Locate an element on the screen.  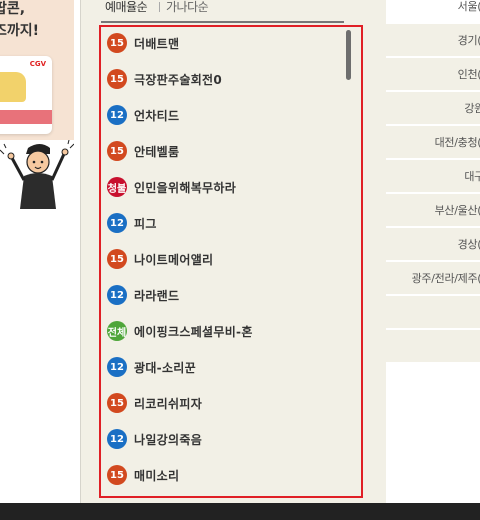
tab-alphabetical: 가나다순 is located at coordinates (187, 7).